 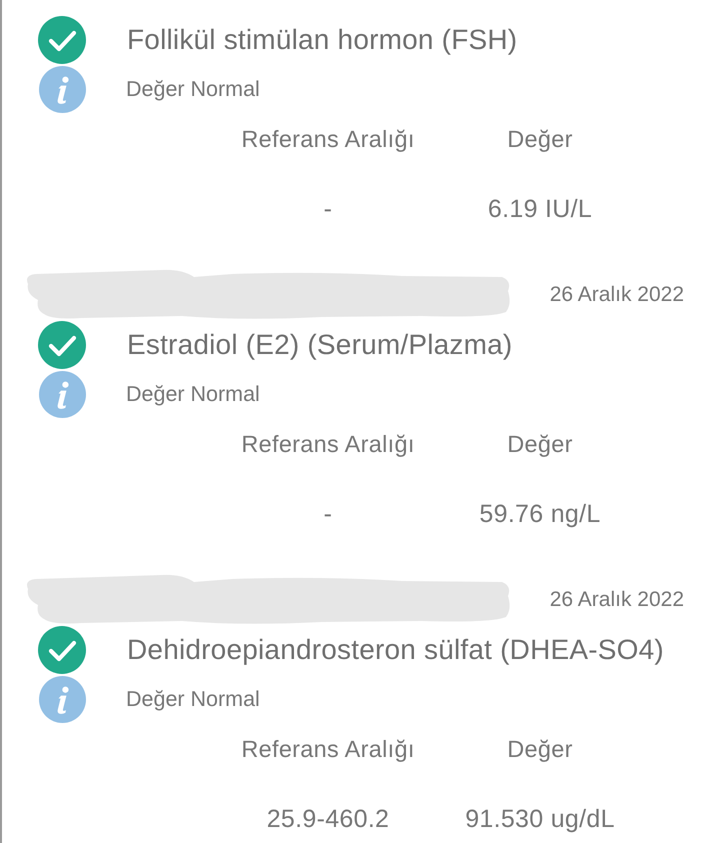 I want to click on result-value: 59.76 ng/L, so click(x=540, y=514).